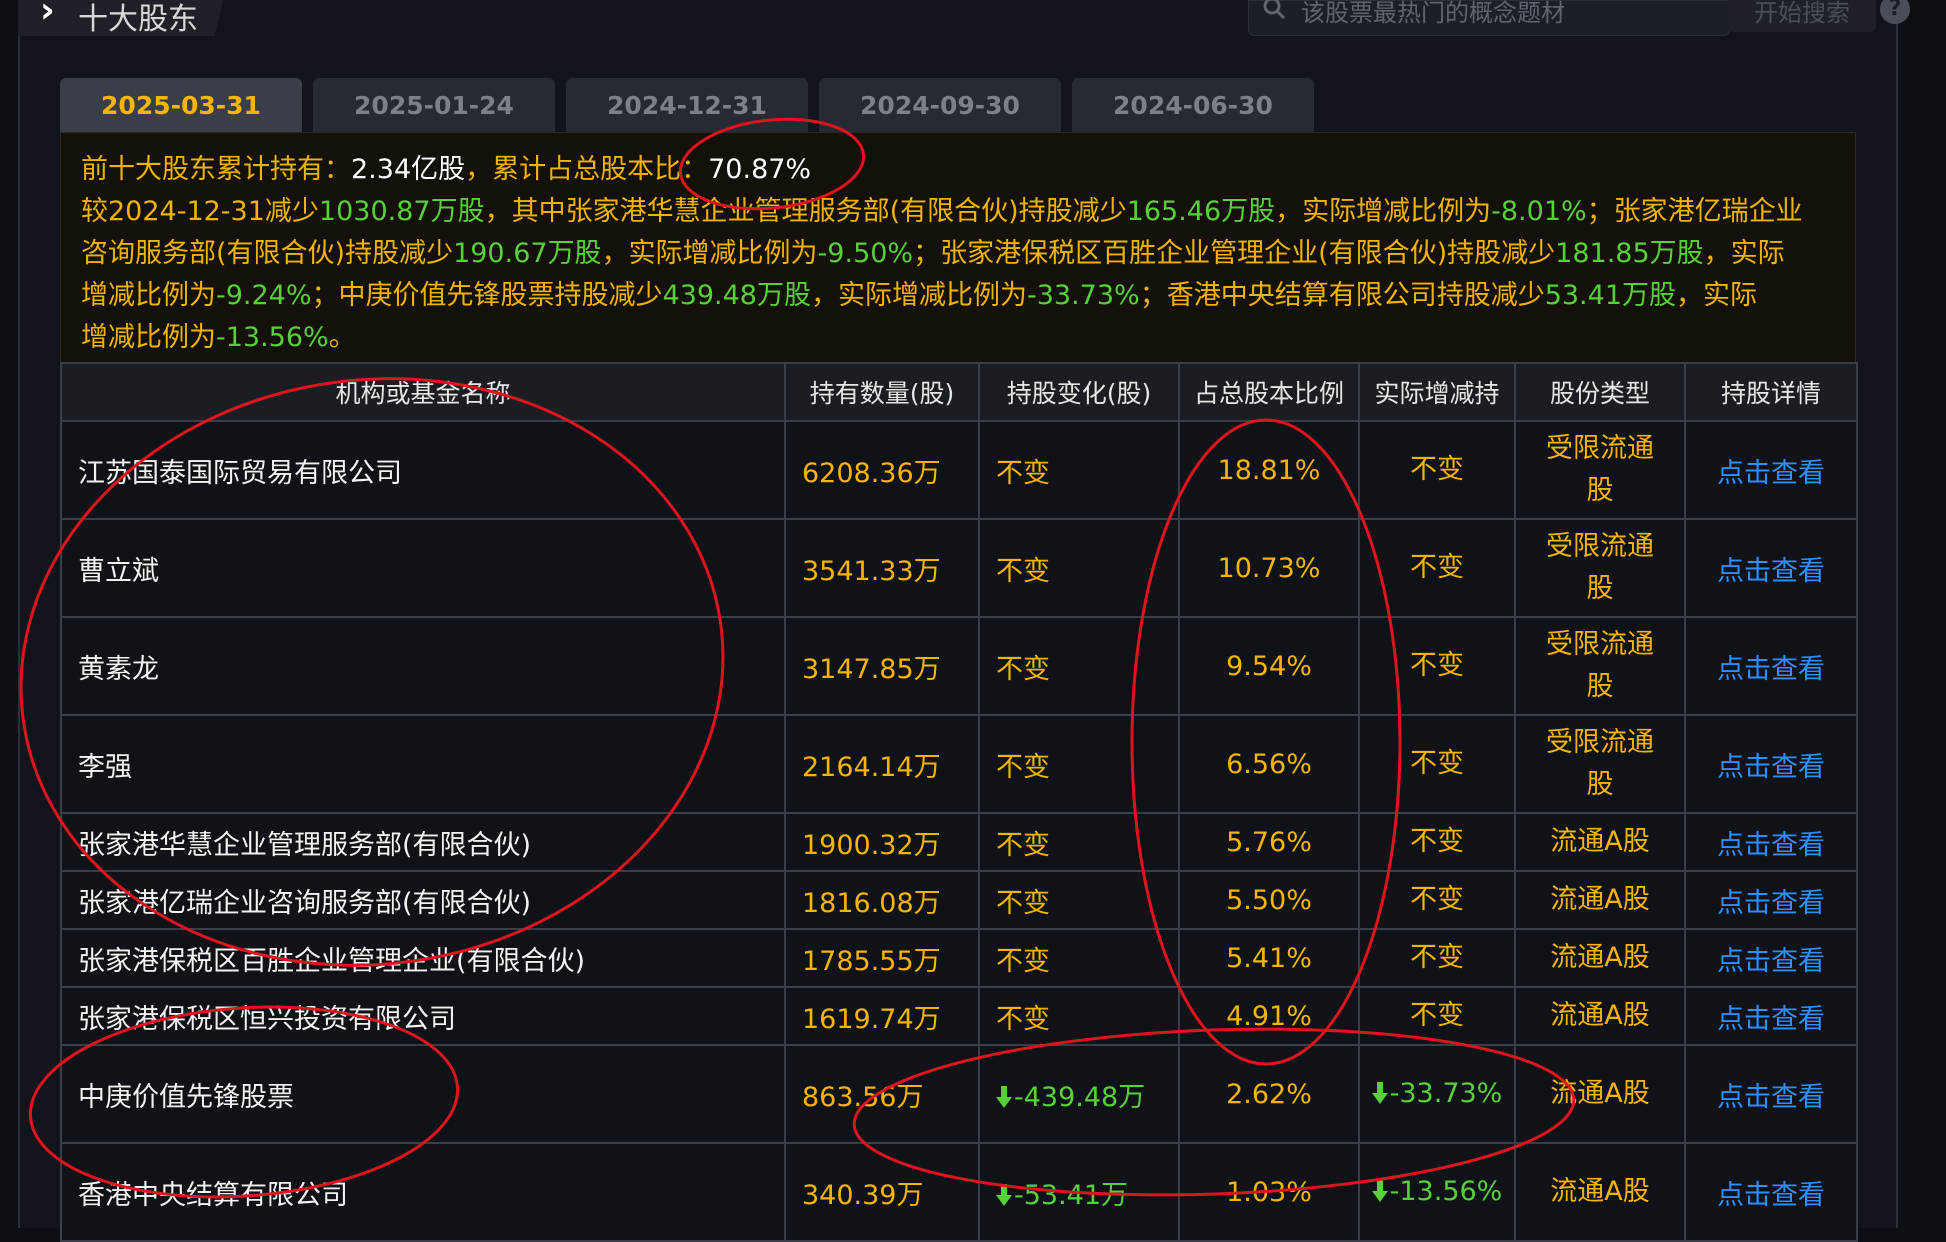  I want to click on holder-name: 中庚价值先锋股票, so click(423, 1094).